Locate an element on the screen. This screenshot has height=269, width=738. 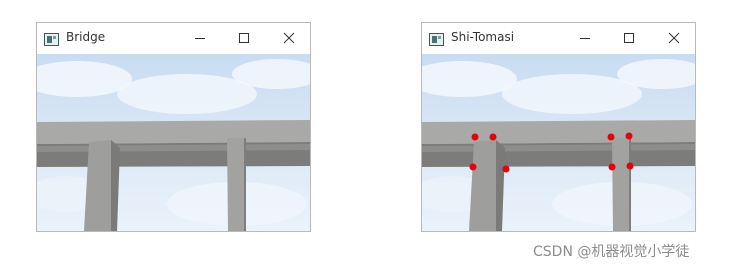
window-title: Bridge is located at coordinates (86, 37).